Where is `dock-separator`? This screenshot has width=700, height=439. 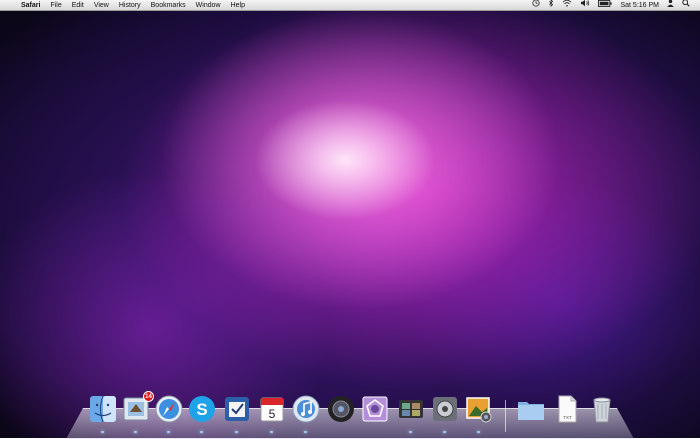 dock-separator is located at coordinates (505, 416).